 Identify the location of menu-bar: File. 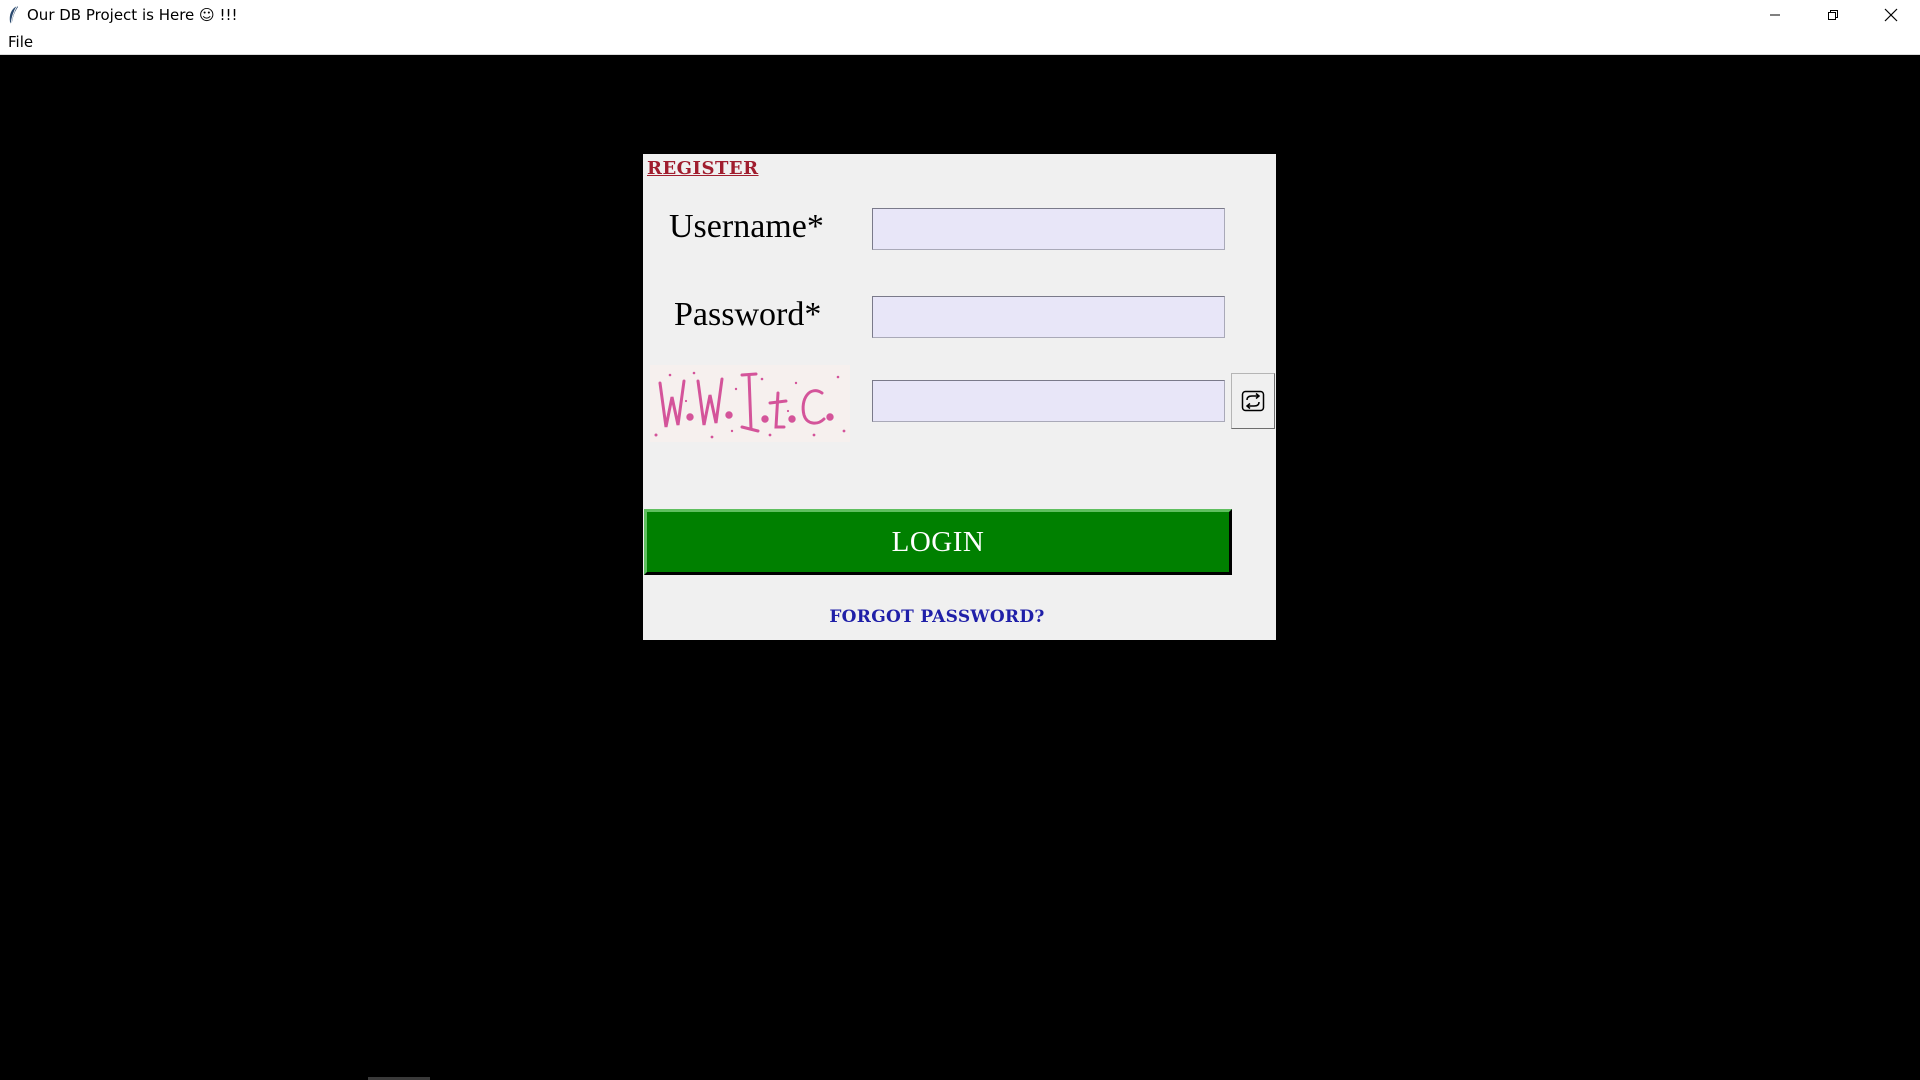
(960, 42).